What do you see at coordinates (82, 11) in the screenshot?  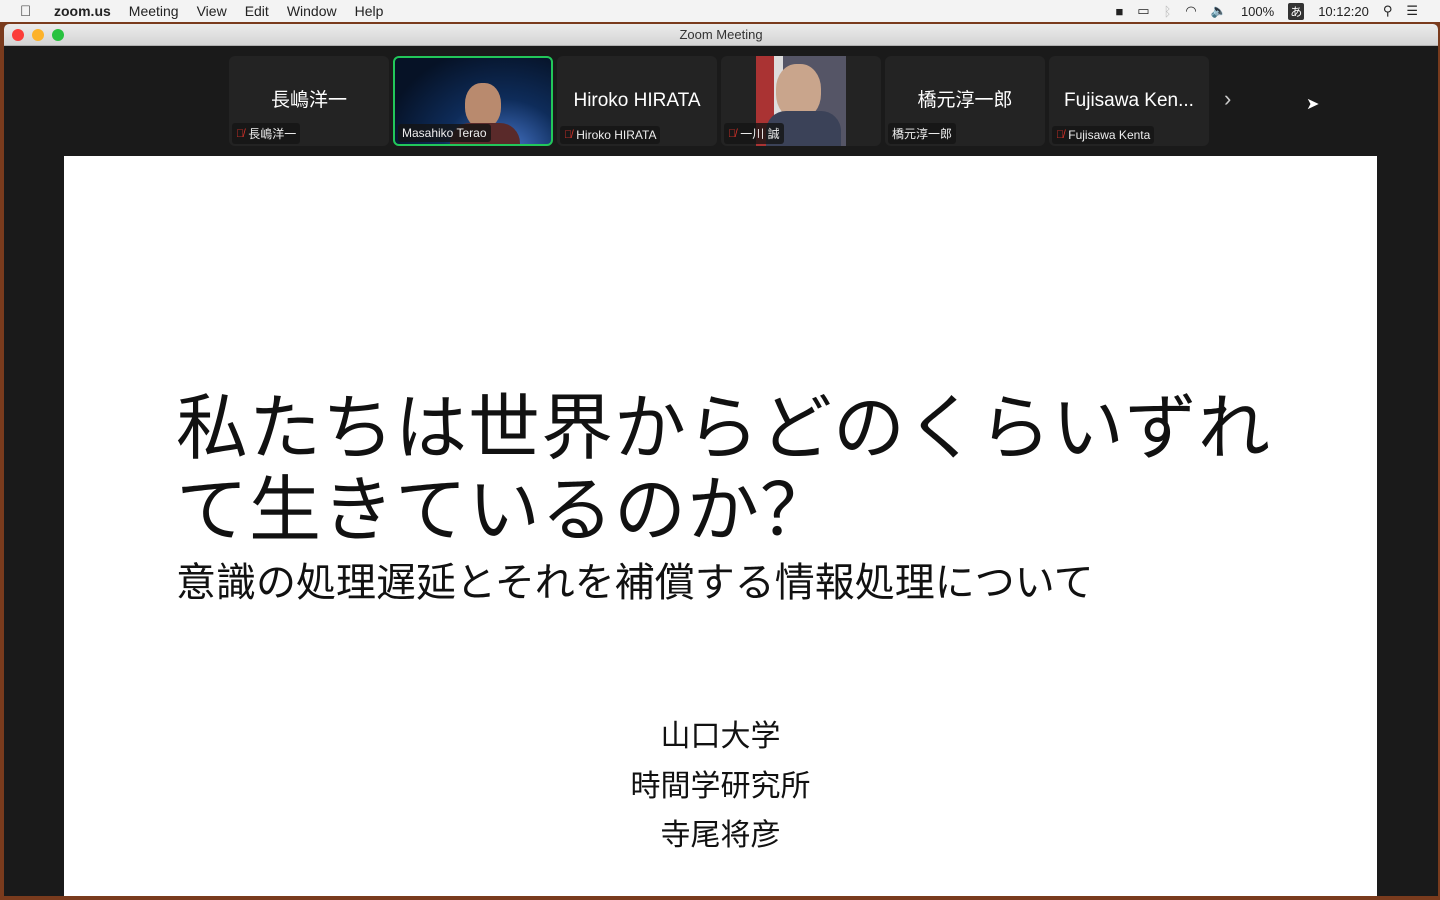 I see `menu-app: zoom.us` at bounding box center [82, 11].